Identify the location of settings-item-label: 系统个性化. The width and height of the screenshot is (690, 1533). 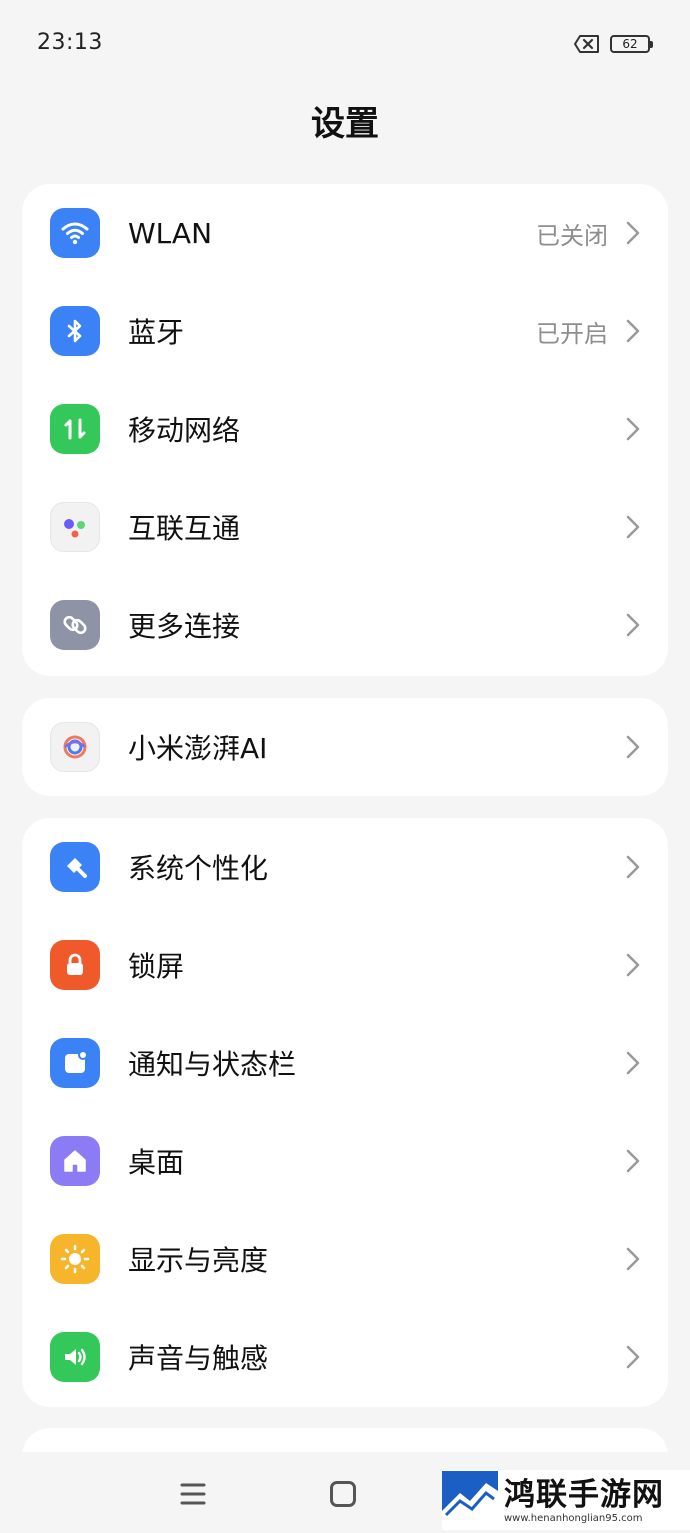
(198, 868).